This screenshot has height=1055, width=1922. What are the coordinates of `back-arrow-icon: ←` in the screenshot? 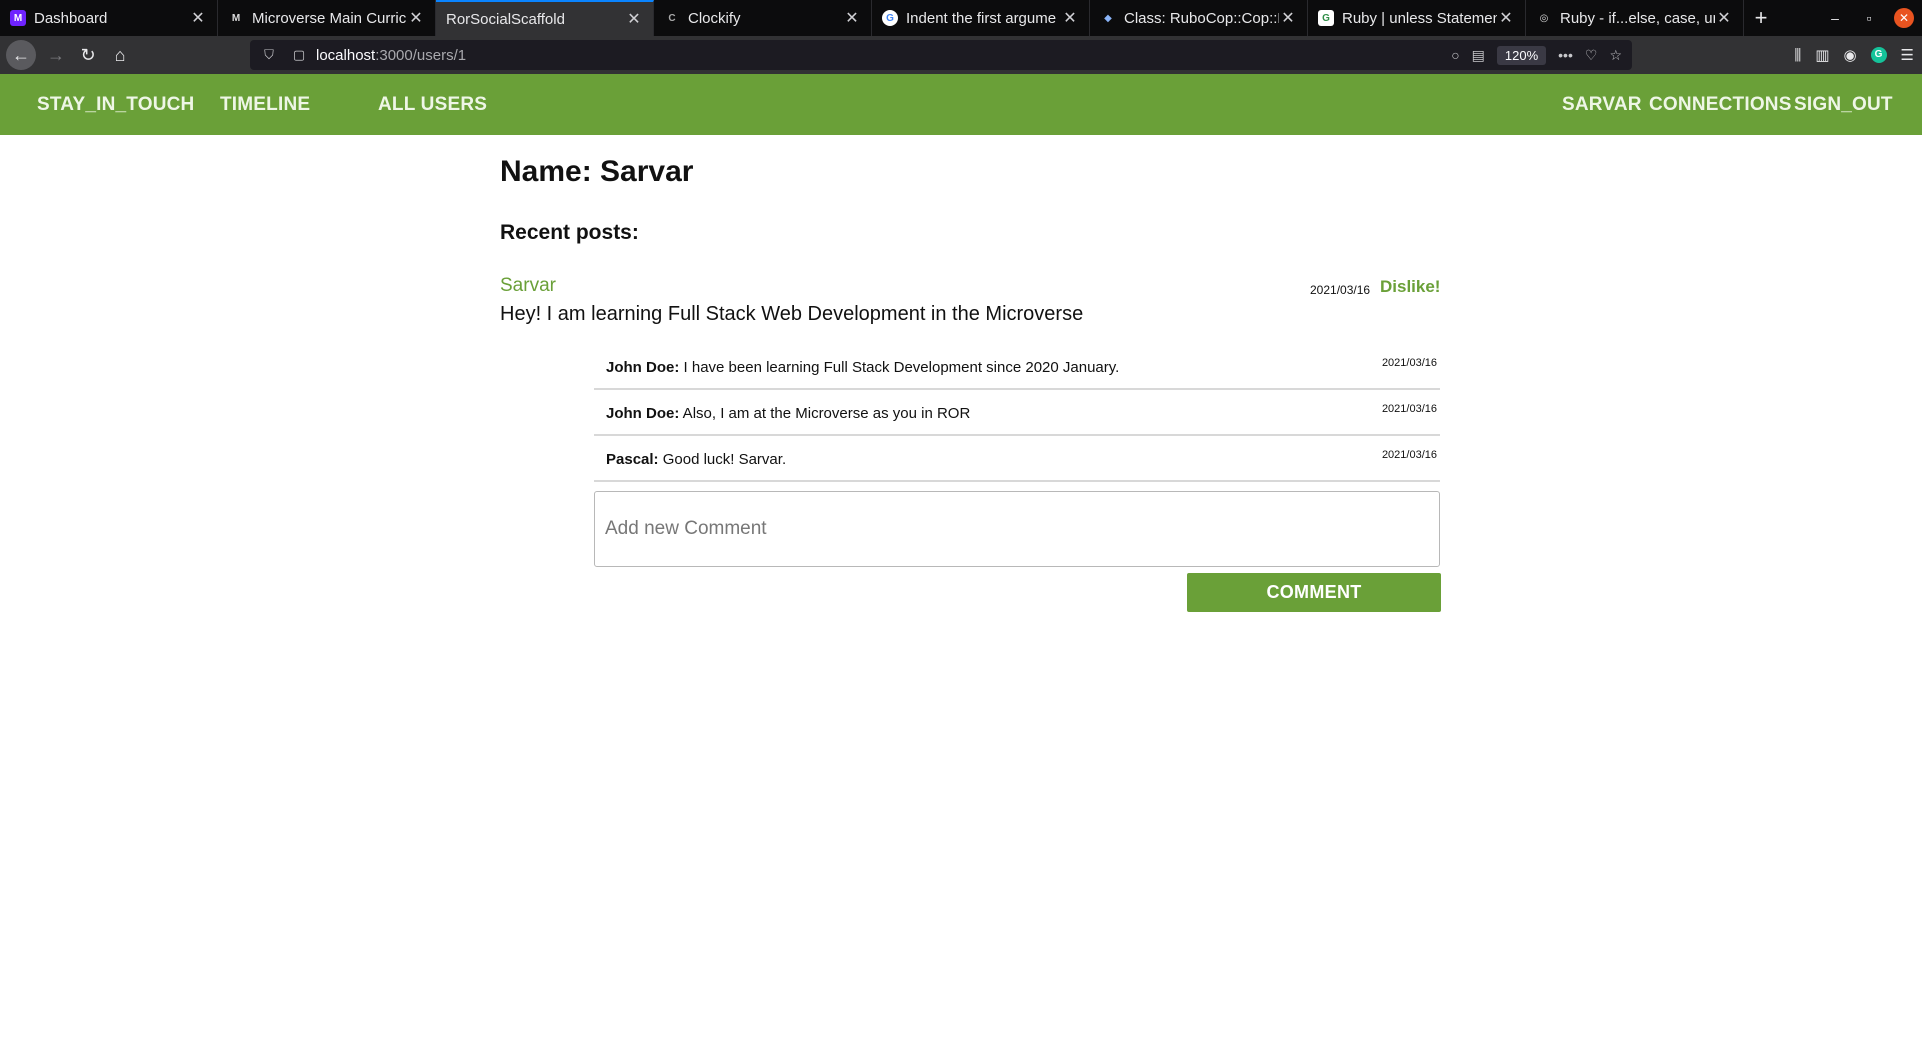 It's located at (21, 55).